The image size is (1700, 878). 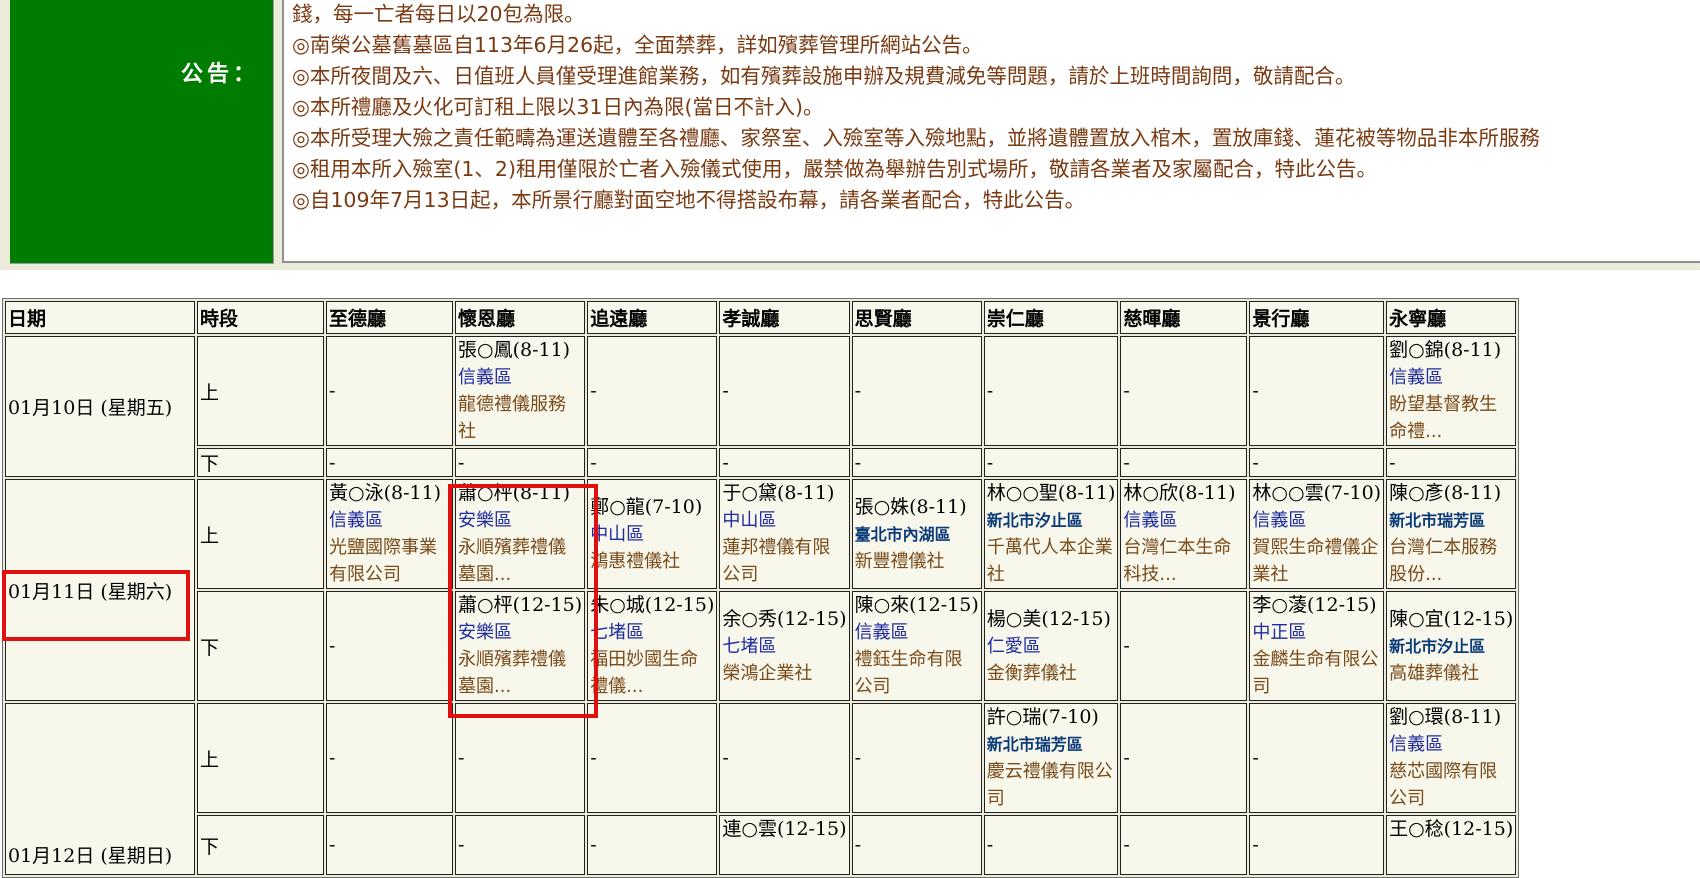 I want to click on notice-line: ◎本所禮廳及火化可訂租上限以31日內為限(當日不計入)。, so click(x=558, y=107).